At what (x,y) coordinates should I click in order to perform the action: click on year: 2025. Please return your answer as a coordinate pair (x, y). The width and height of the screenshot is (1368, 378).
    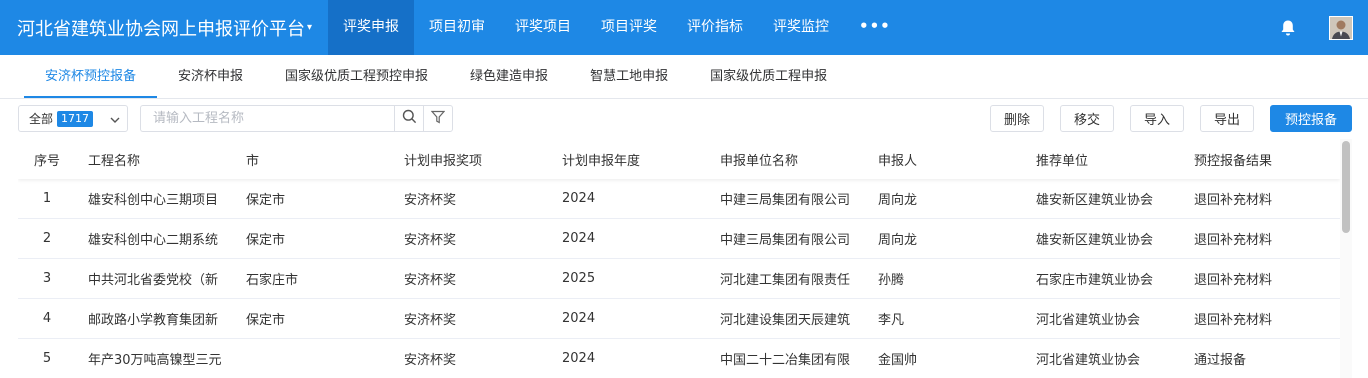
    Looking at the image, I should click on (579, 278).